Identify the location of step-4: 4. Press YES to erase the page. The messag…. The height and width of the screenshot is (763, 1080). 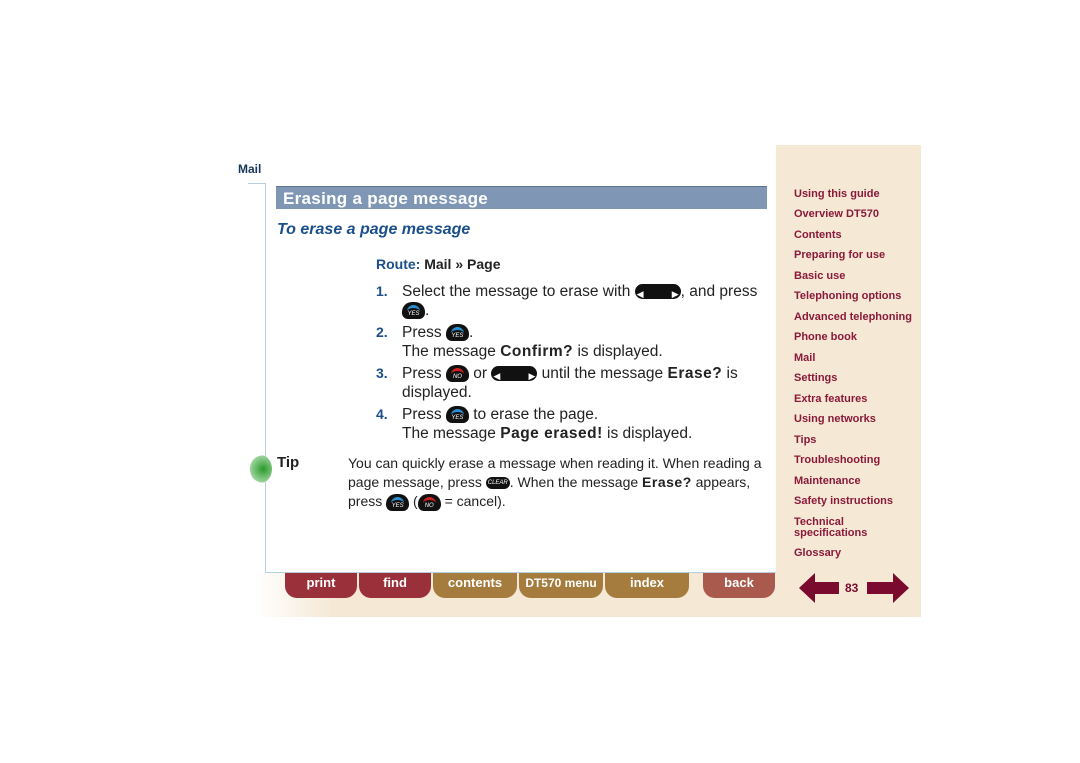
(574, 424).